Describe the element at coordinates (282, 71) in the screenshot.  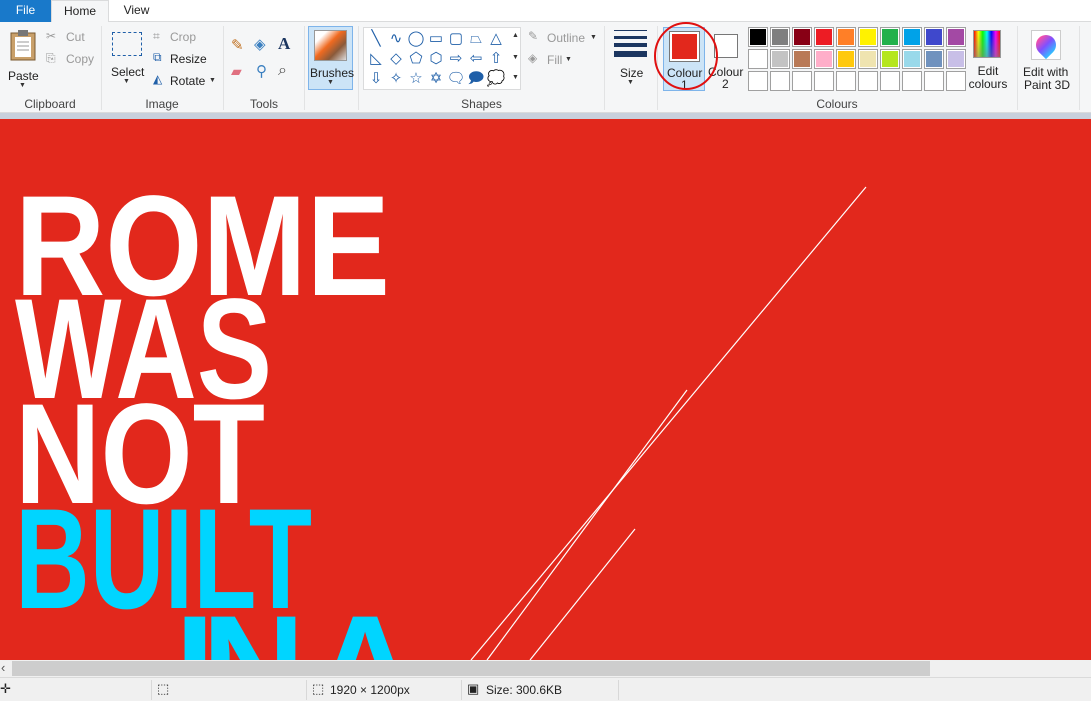
I see `magnifier-icon: ⌕` at that location.